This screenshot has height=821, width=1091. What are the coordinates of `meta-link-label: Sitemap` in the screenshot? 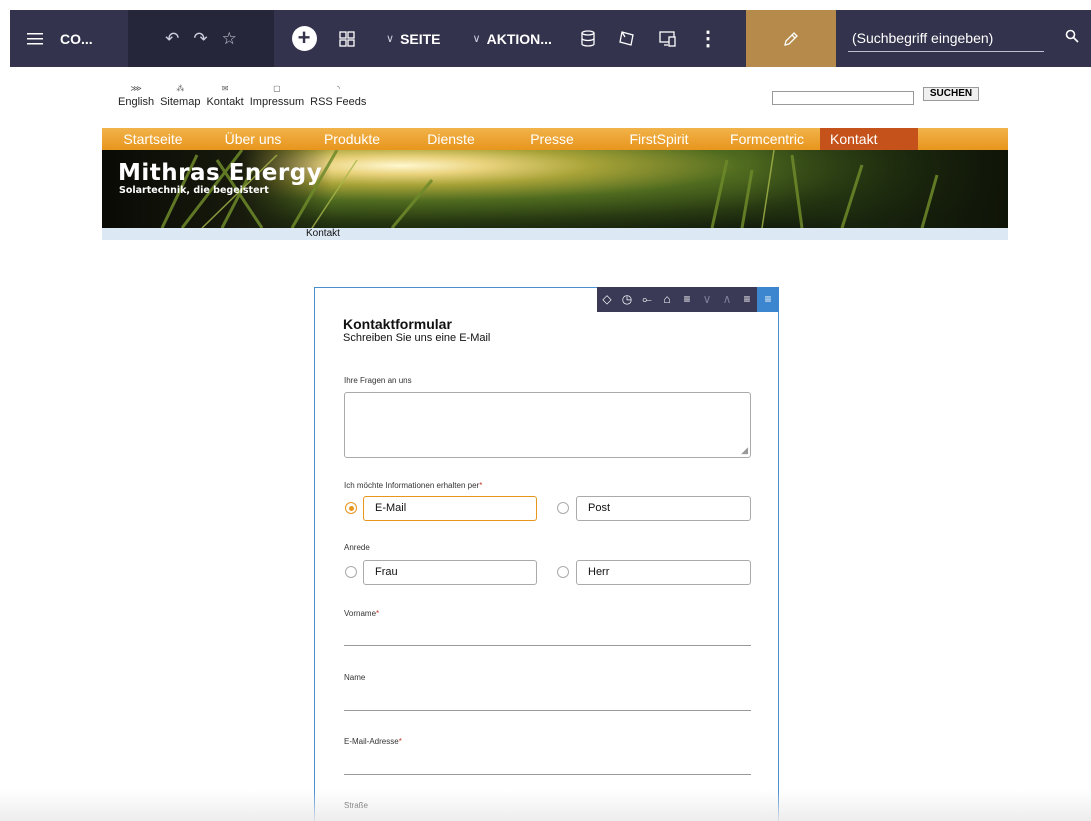 It's located at (180, 102).